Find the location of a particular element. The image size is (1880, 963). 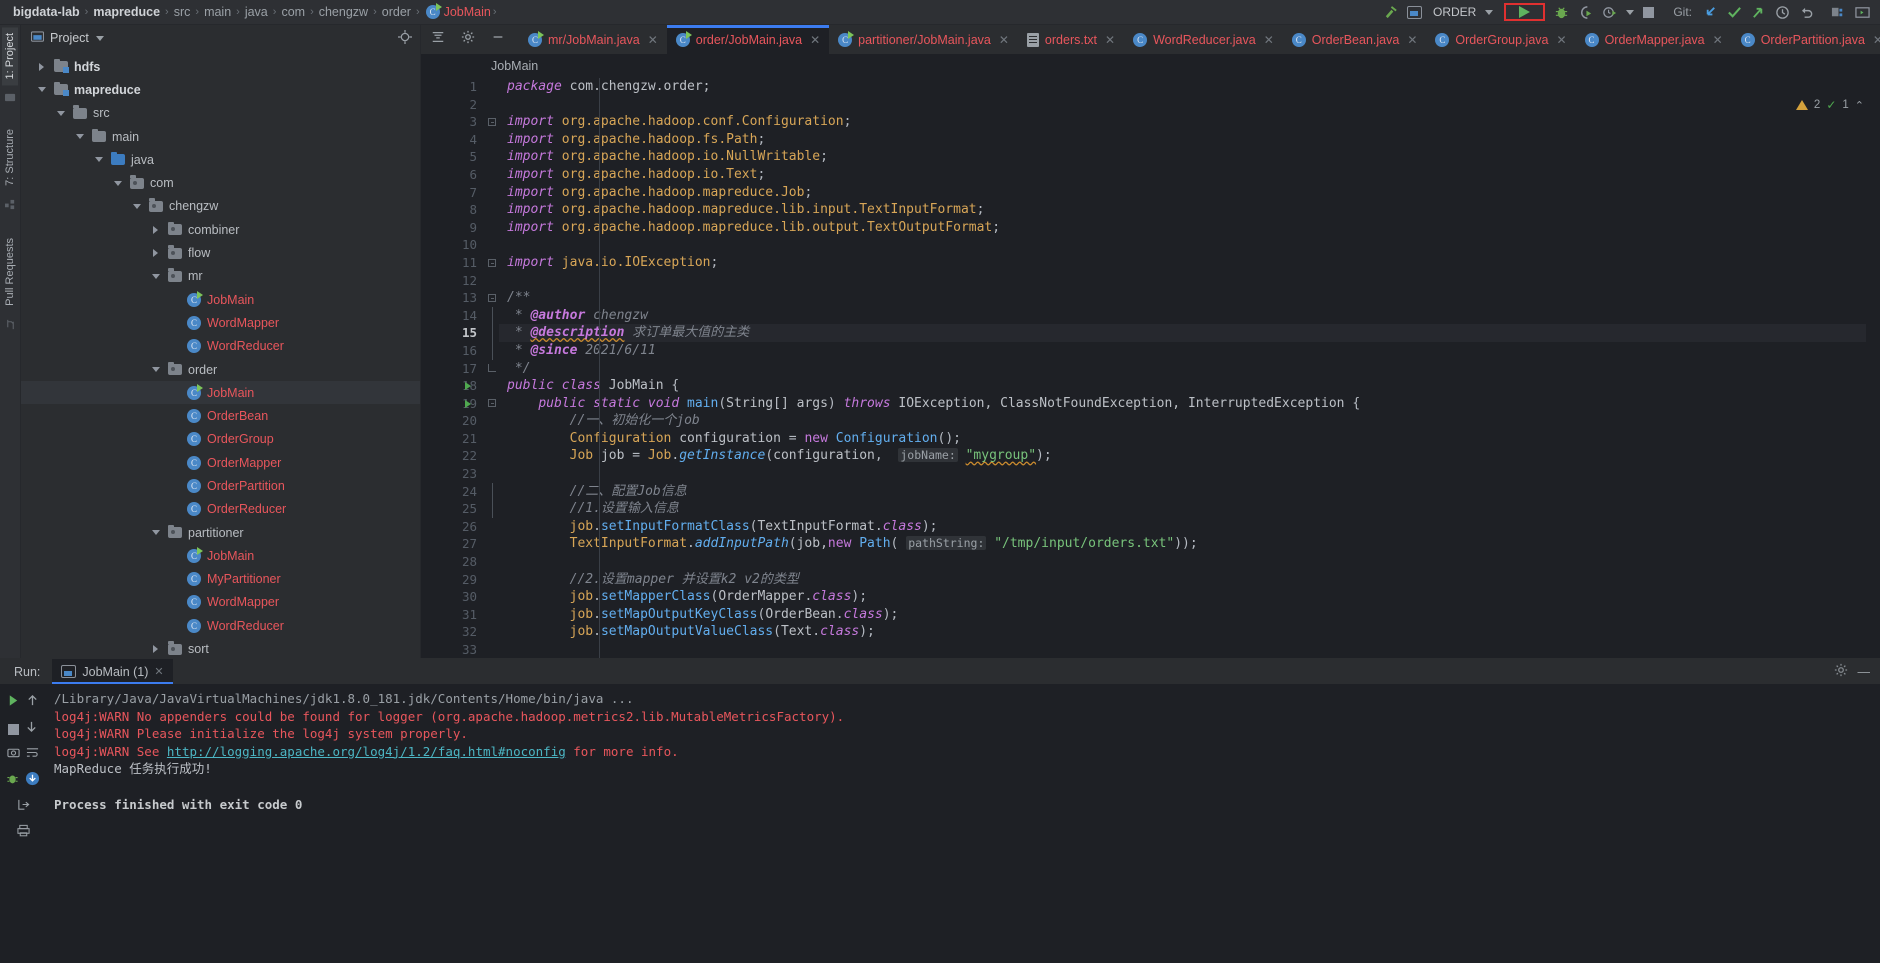

gutter-line-number: 9 is located at coordinates (453, 228).